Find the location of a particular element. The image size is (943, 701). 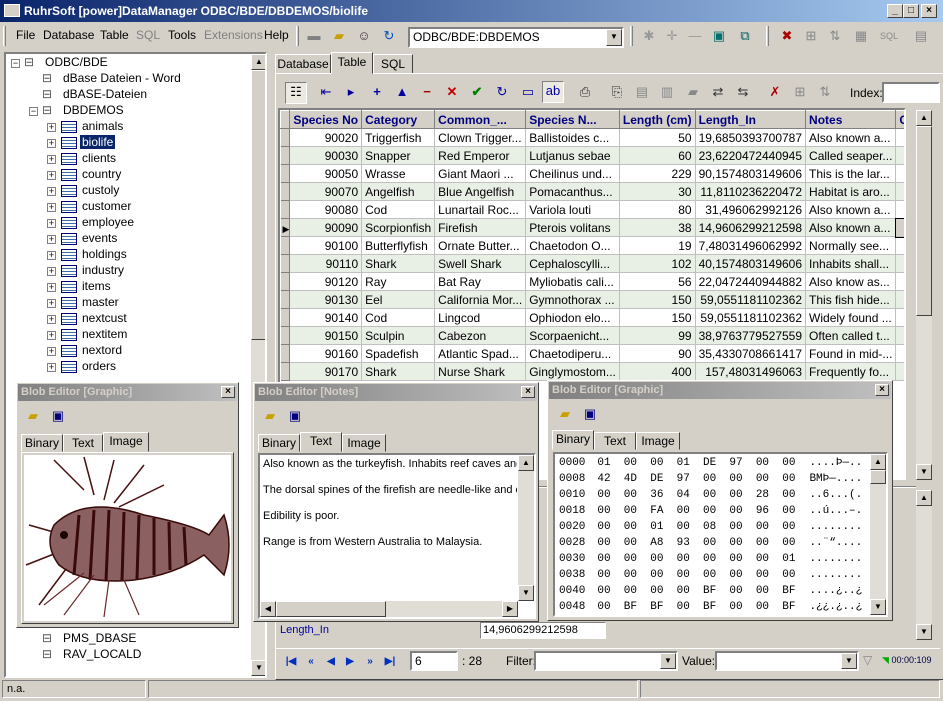

column-header: Category is located at coordinates (398, 119).